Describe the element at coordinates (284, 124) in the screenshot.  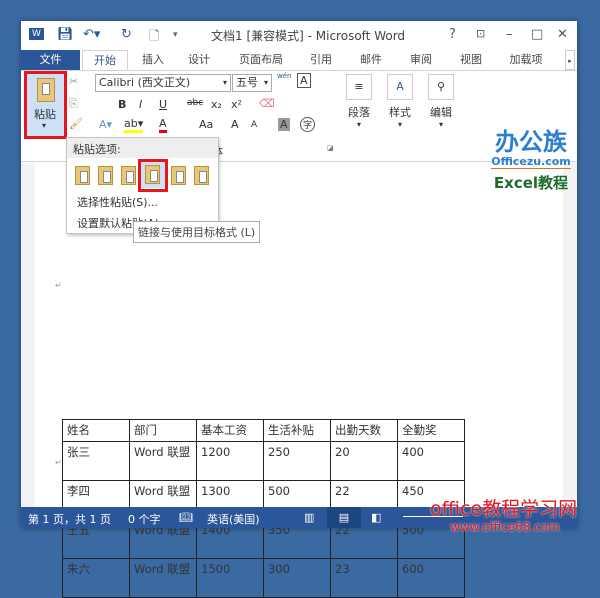
I see `character-shading-button: A` at that location.